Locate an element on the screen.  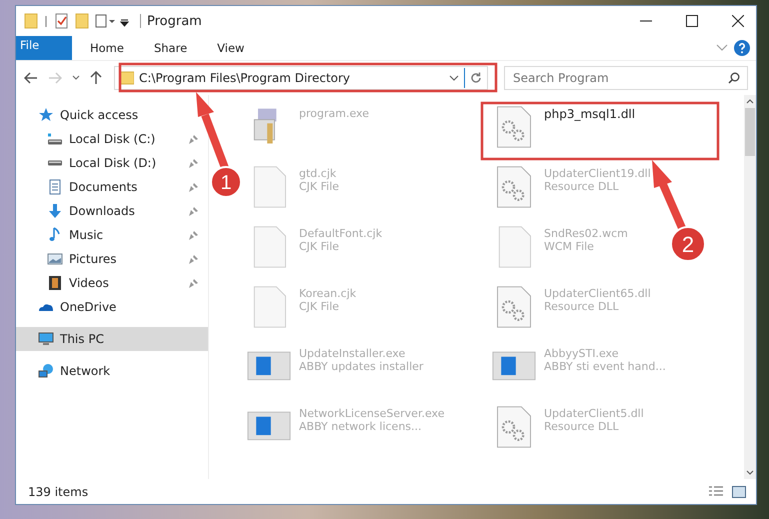
up-arrow-icon is located at coordinates (96, 78).